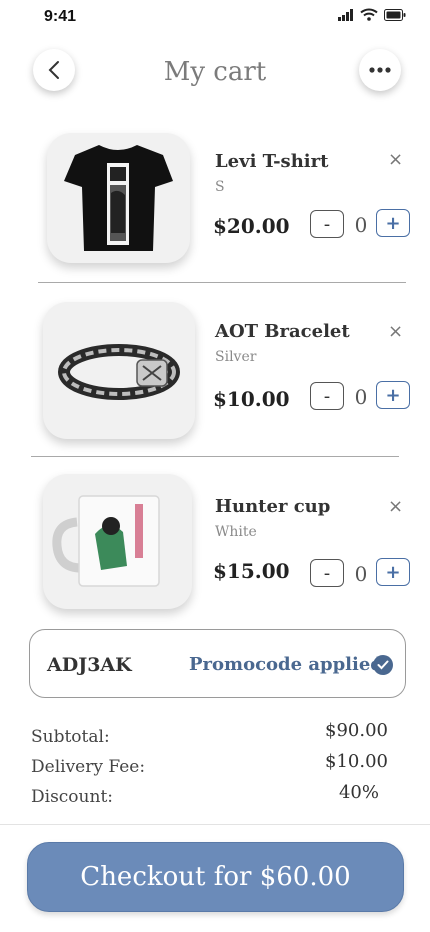 This screenshot has width=430, height=932. Describe the element at coordinates (236, 532) in the screenshot. I see `item-variant: White` at that location.